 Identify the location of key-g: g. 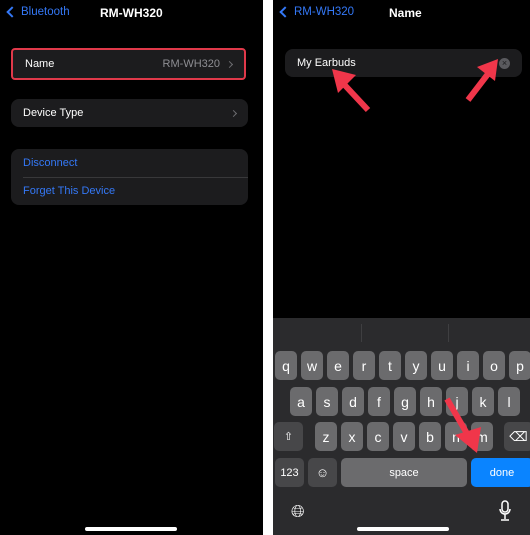
(405, 401).